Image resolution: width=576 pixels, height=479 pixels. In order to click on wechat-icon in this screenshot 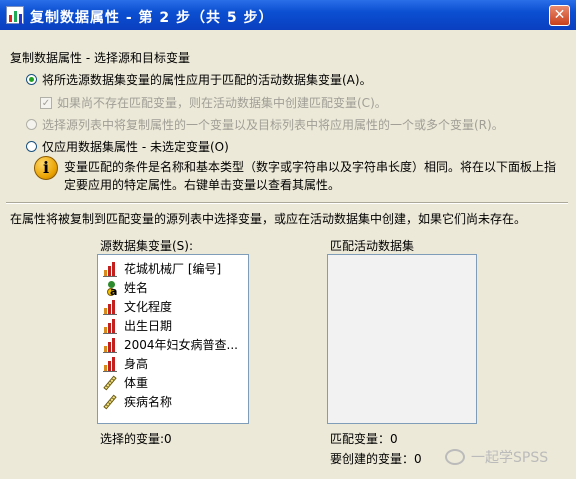, I will do `click(455, 457)`.